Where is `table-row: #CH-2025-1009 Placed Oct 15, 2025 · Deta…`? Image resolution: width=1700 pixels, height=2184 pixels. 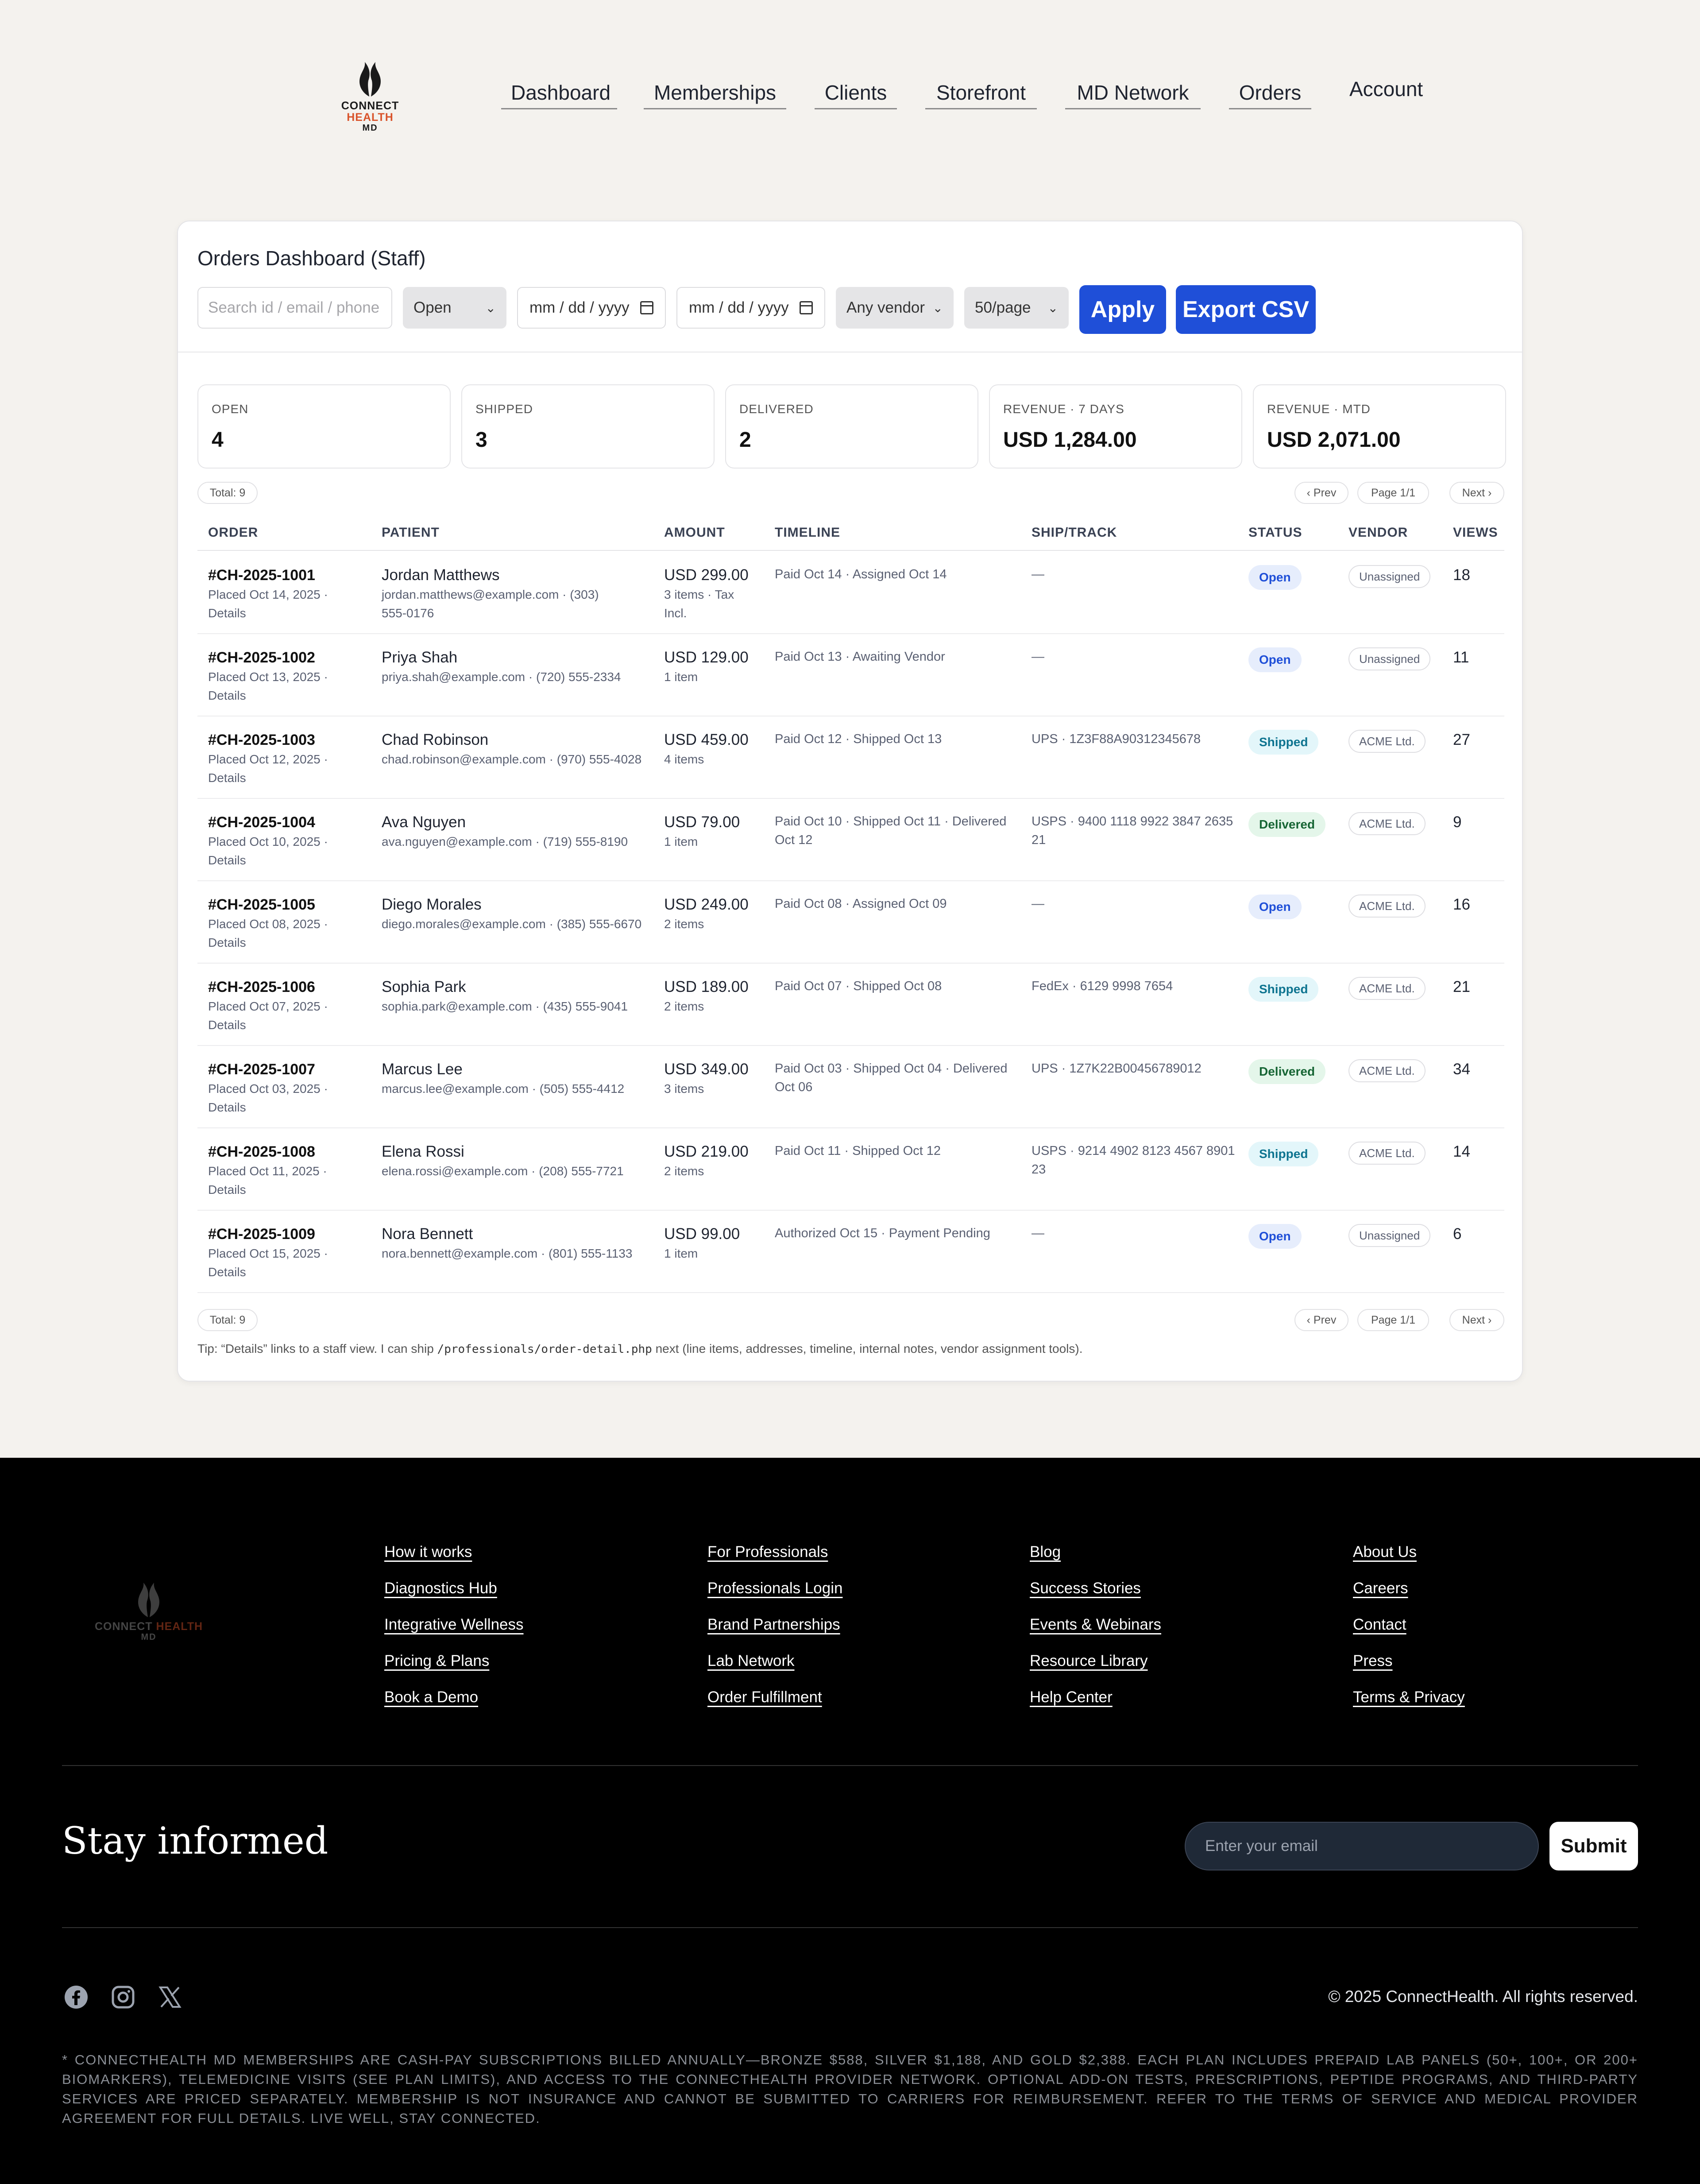
table-row: #CH-2025-1009 Placed Oct 15, 2025 · Deta… is located at coordinates (850, 1252).